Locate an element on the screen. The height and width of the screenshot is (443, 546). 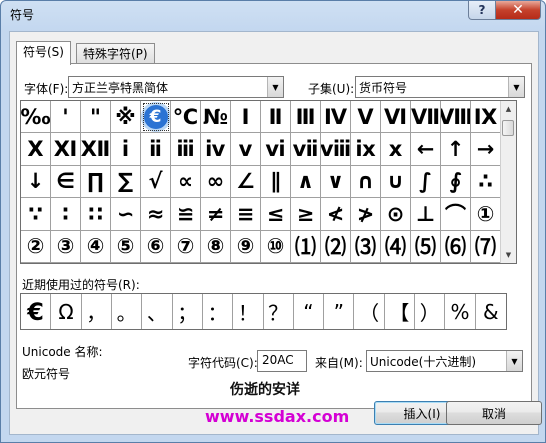
symbol-cell: Ⅶ is located at coordinates (426, 117).